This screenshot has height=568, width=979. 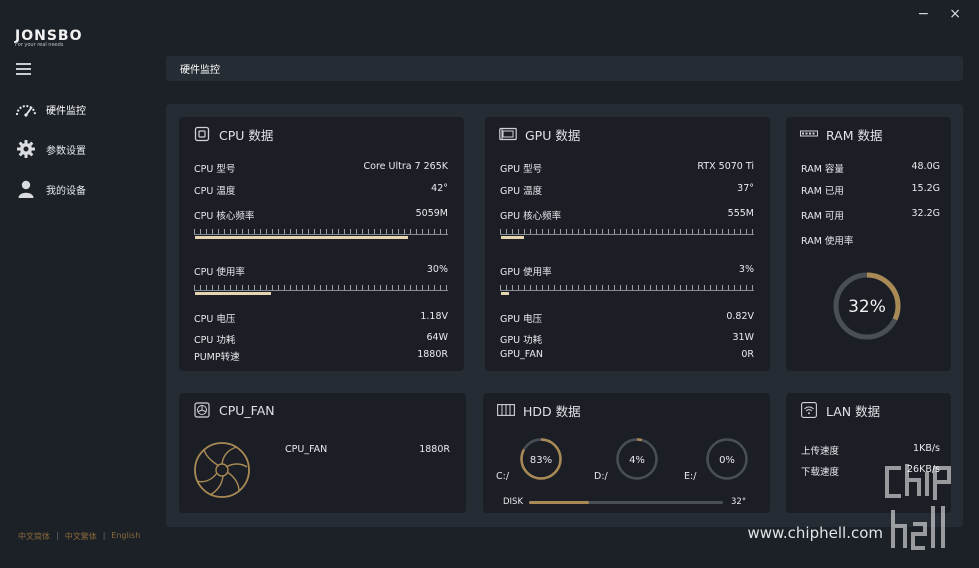 I want to click on ram-usage-value: 32%, so click(x=867, y=307).